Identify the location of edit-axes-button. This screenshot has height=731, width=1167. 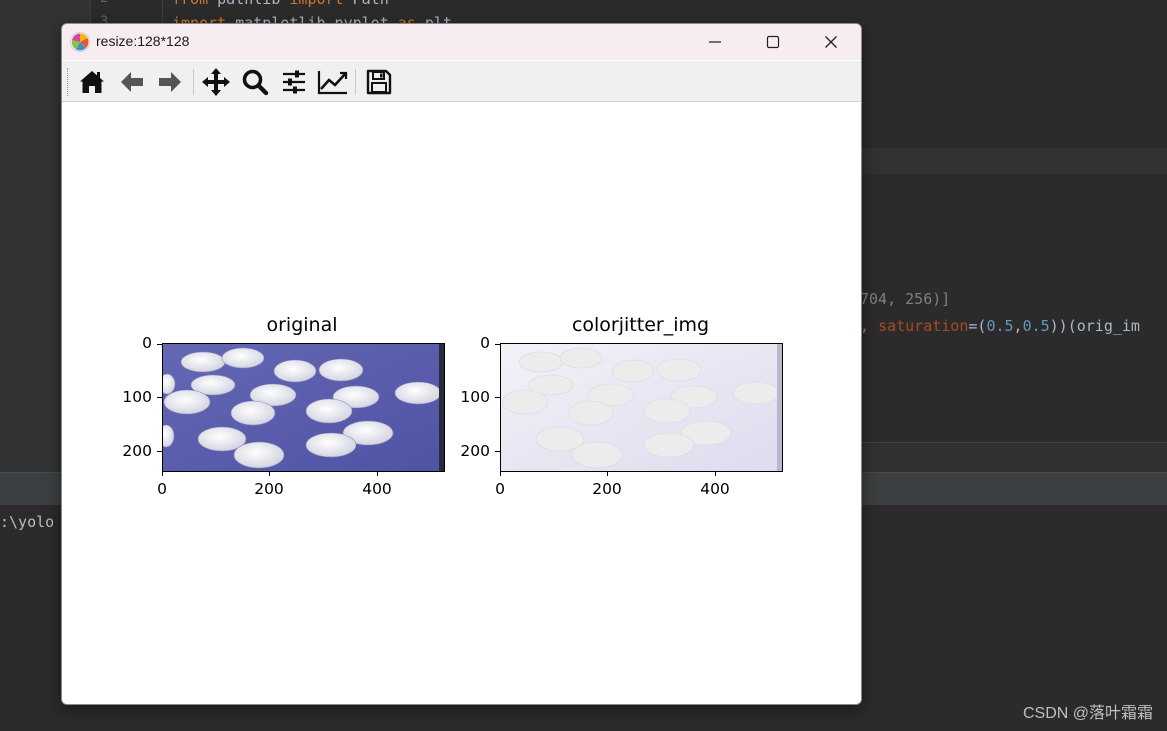
(333, 82).